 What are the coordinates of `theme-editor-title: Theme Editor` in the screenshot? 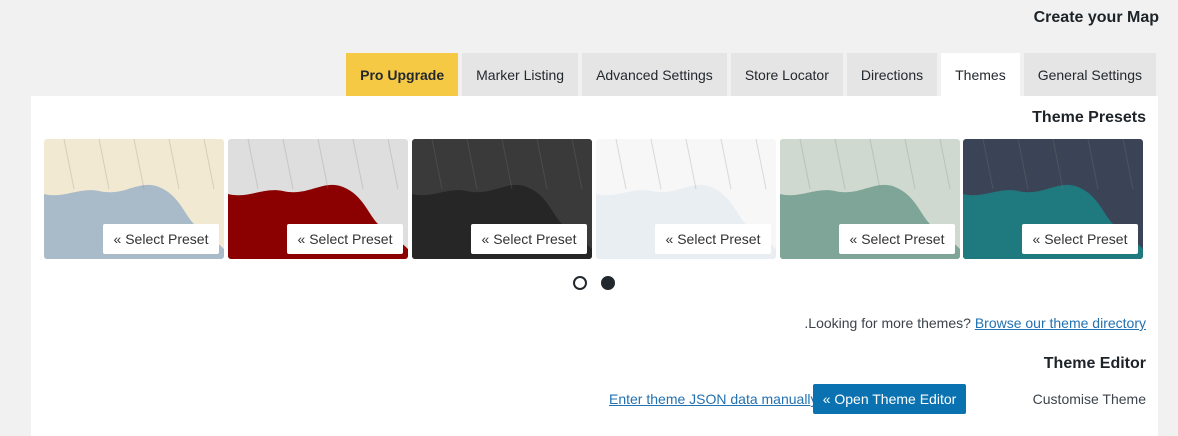 It's located at (1094, 363).